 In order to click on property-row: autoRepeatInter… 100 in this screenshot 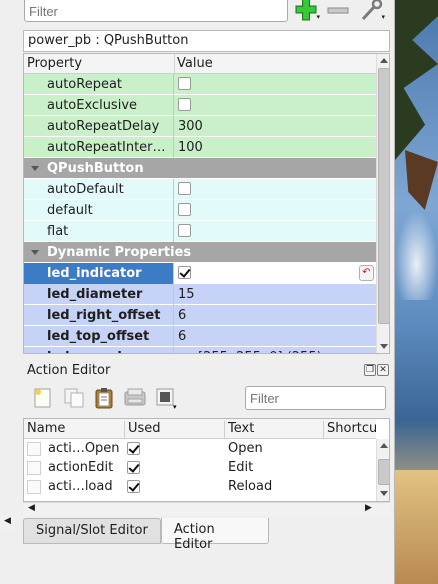, I will do `click(200, 147)`.